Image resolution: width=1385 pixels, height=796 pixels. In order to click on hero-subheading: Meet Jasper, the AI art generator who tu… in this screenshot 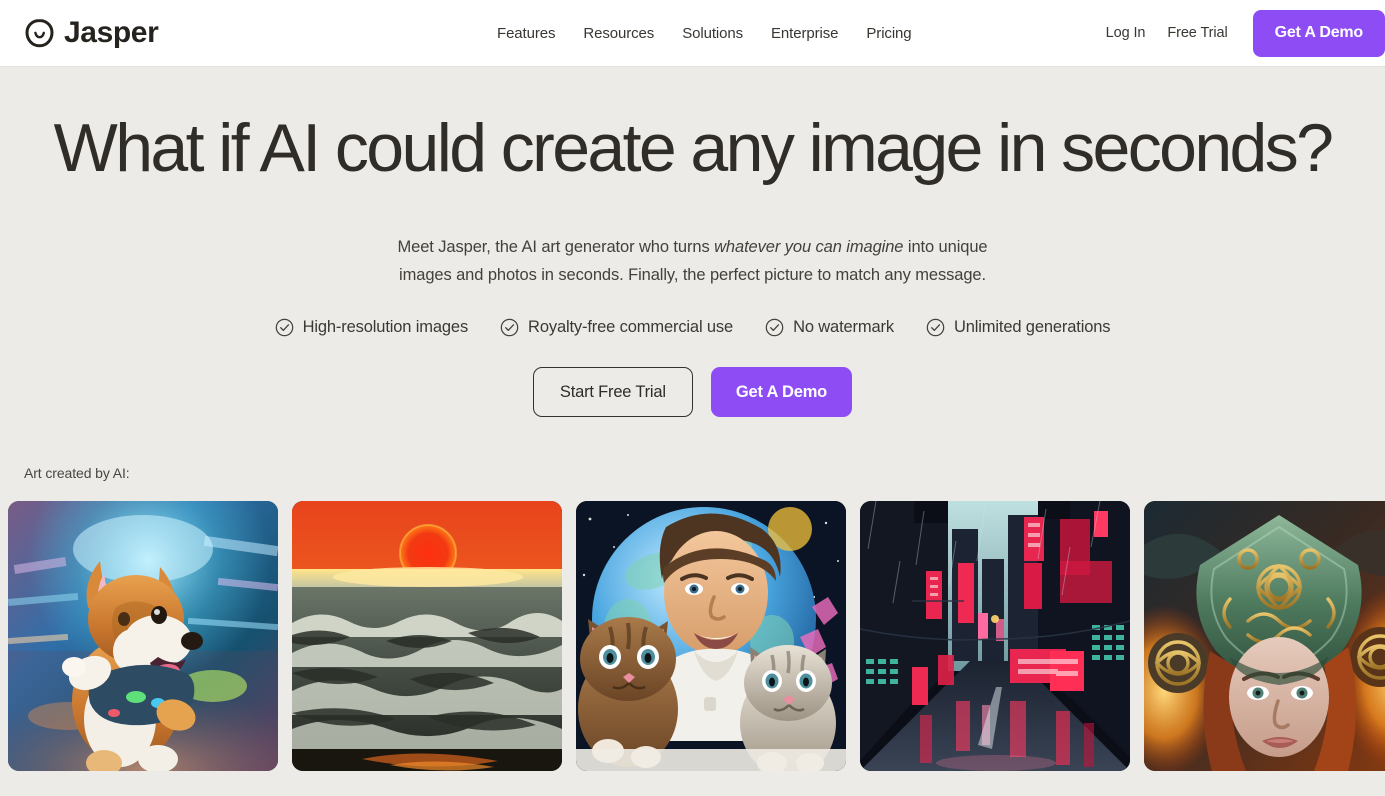, I will do `click(693, 261)`.